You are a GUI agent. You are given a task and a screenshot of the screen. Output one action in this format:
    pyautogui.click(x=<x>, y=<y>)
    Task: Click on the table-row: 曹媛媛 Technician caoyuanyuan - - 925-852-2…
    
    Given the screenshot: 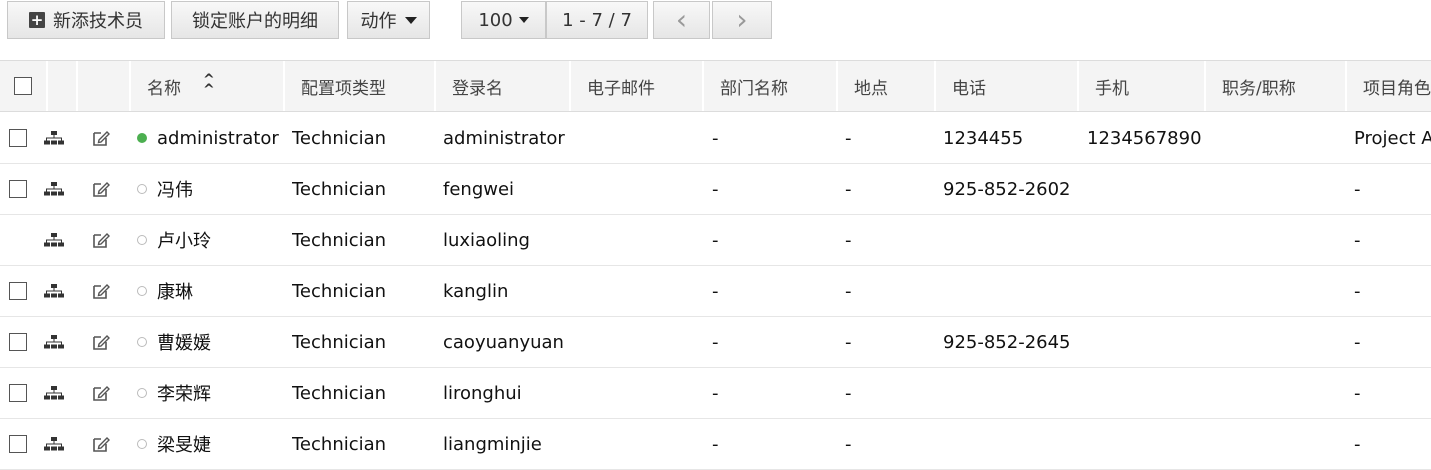 What is the action you would take?
    pyautogui.click(x=715, y=342)
    